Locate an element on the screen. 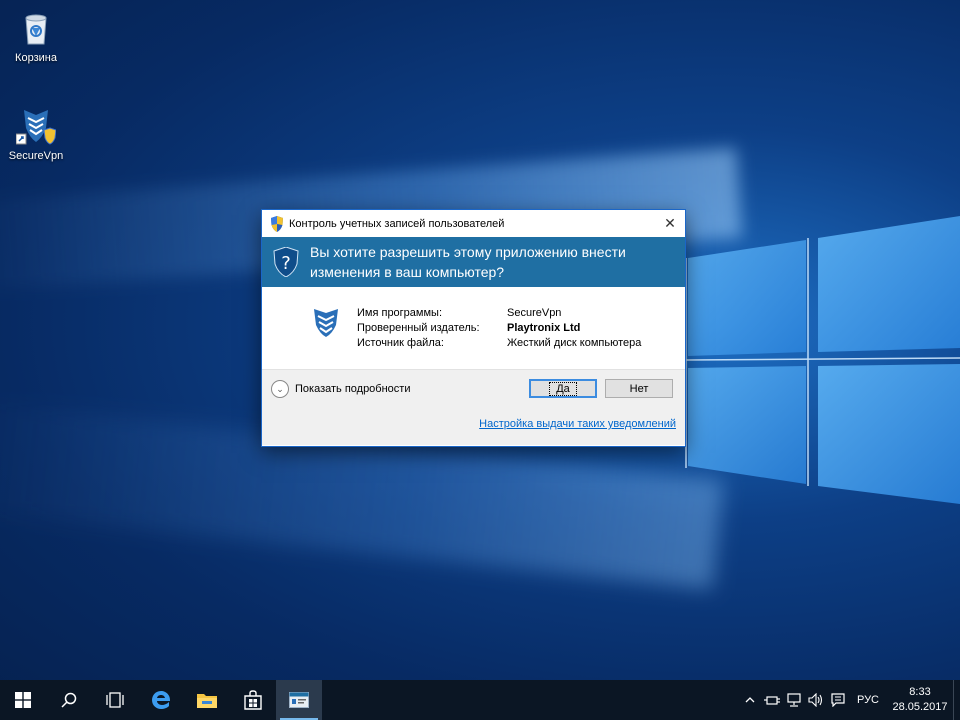  action-center-icon is located at coordinates (838, 700).